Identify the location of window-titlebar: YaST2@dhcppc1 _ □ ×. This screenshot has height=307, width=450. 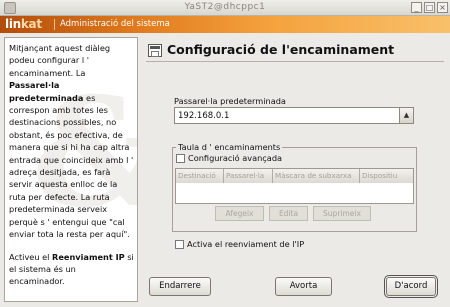
(225, 8).